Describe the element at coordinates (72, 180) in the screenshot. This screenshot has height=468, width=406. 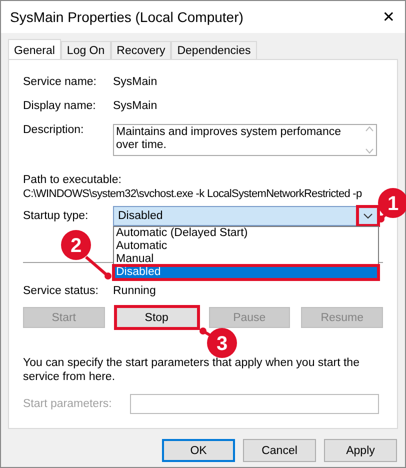
I see `field-label: Path to executable:` at that location.